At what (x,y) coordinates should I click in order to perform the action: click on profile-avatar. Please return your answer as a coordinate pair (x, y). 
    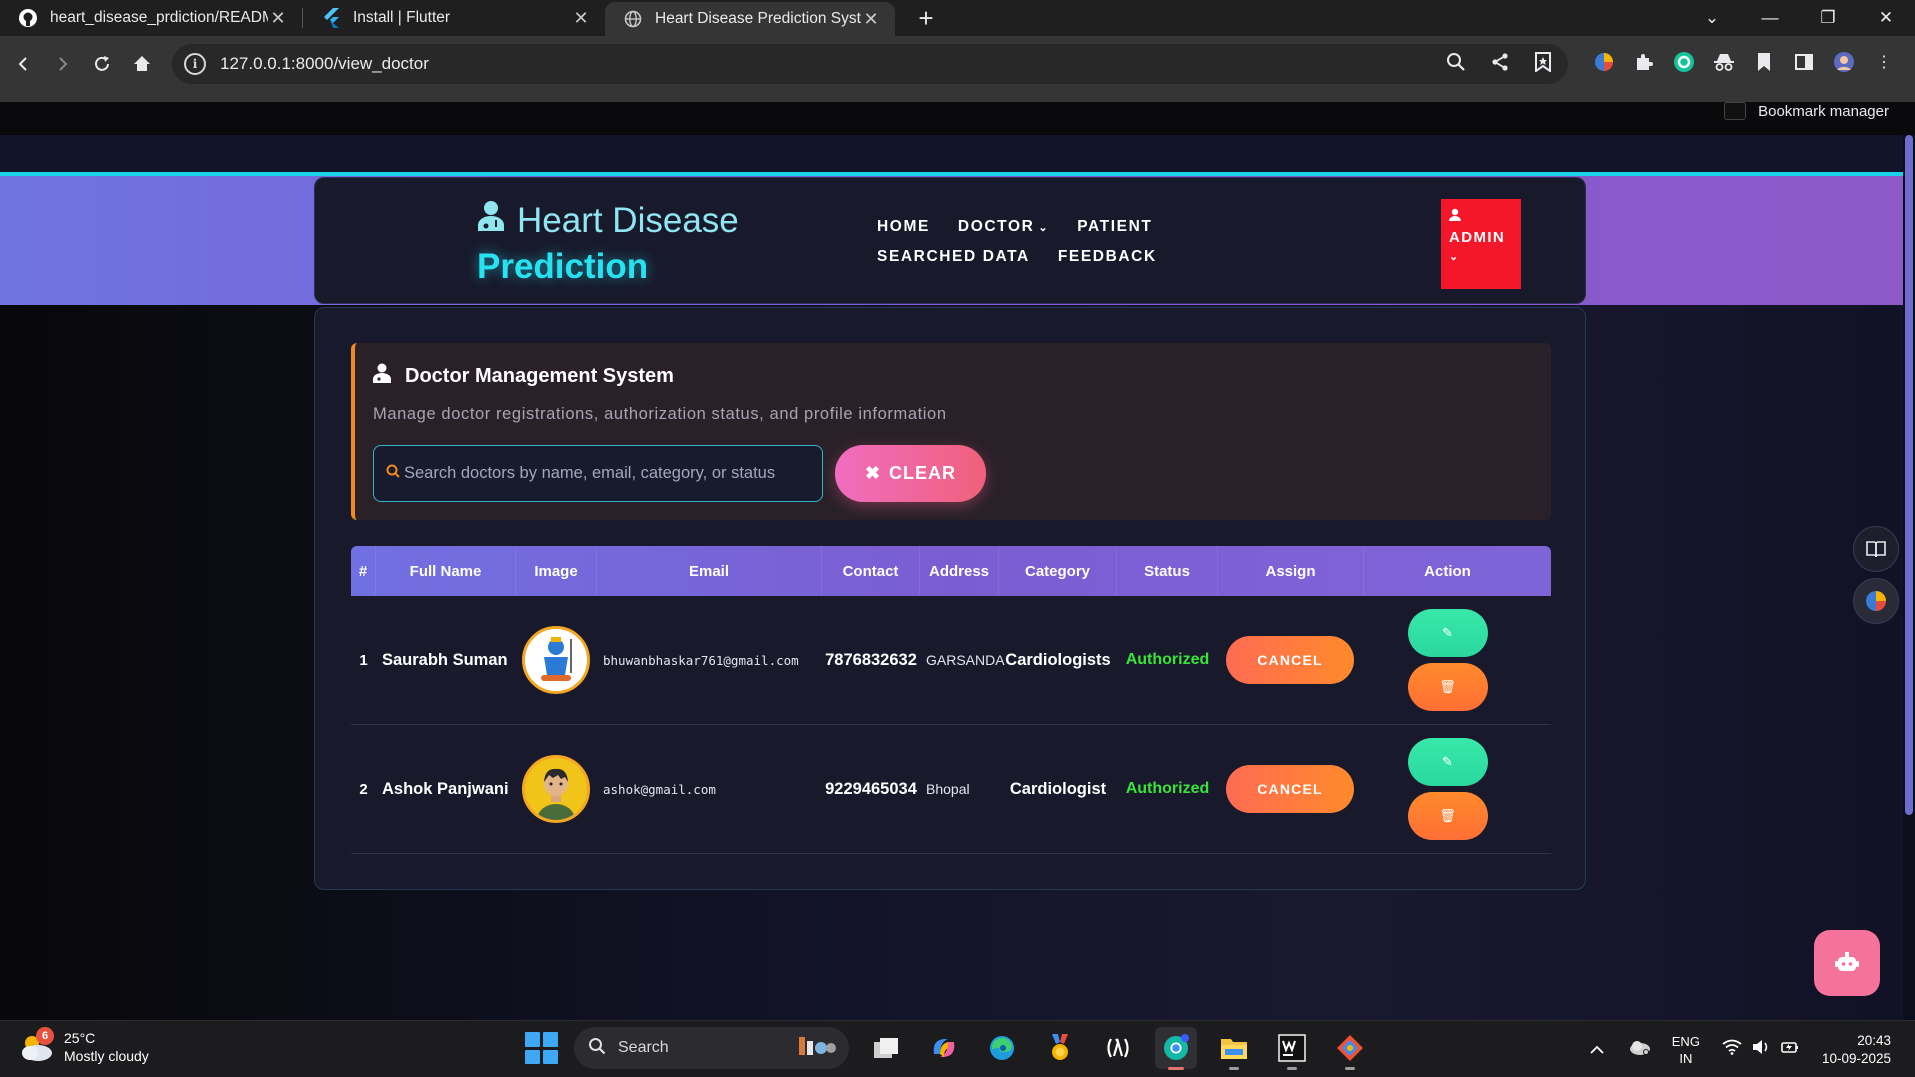
    Looking at the image, I should click on (1844, 62).